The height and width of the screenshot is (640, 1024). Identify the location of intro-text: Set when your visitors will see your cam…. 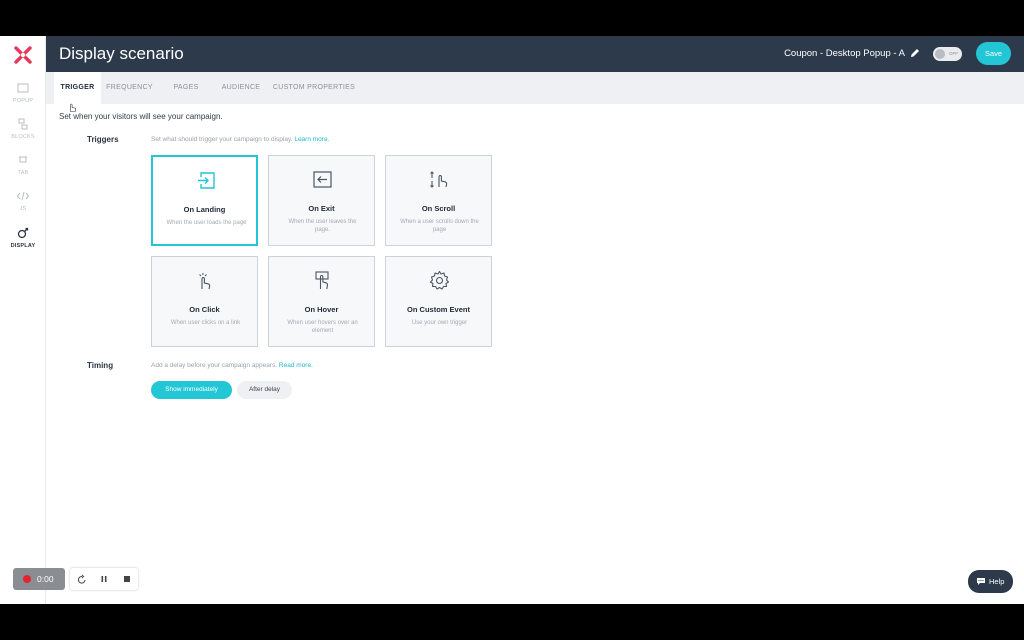
(141, 116).